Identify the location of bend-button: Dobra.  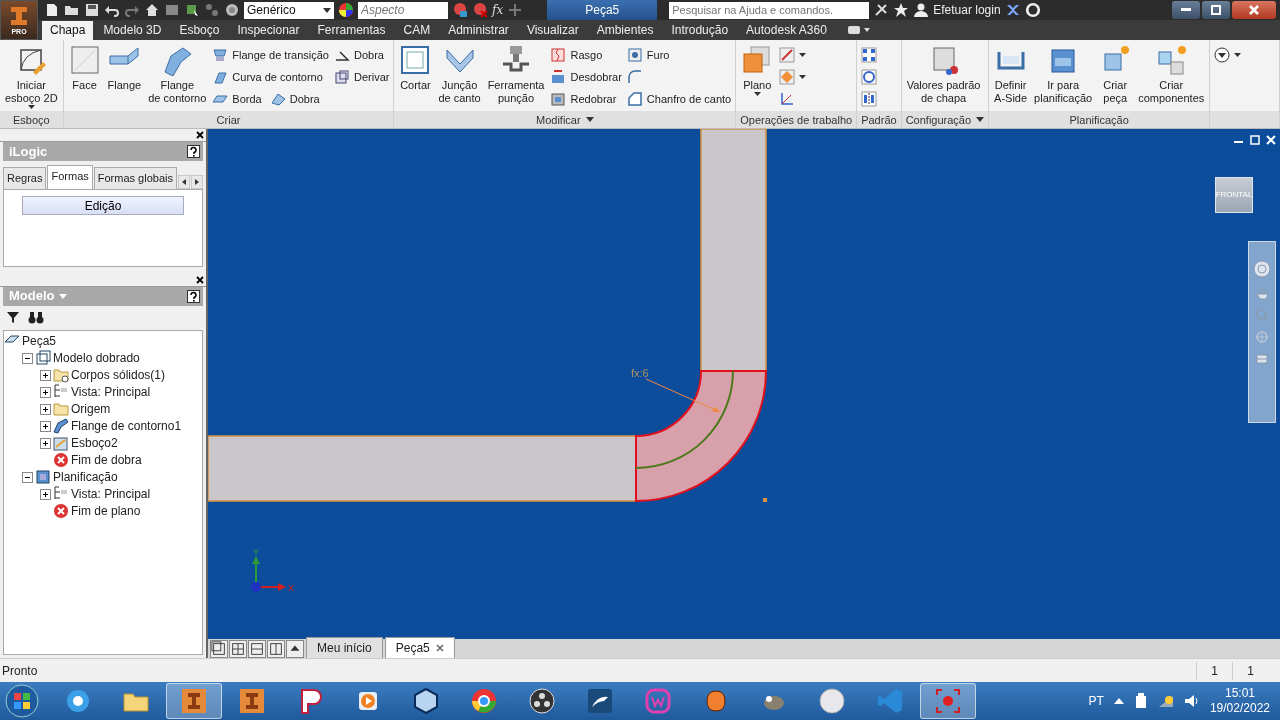
(294, 99).